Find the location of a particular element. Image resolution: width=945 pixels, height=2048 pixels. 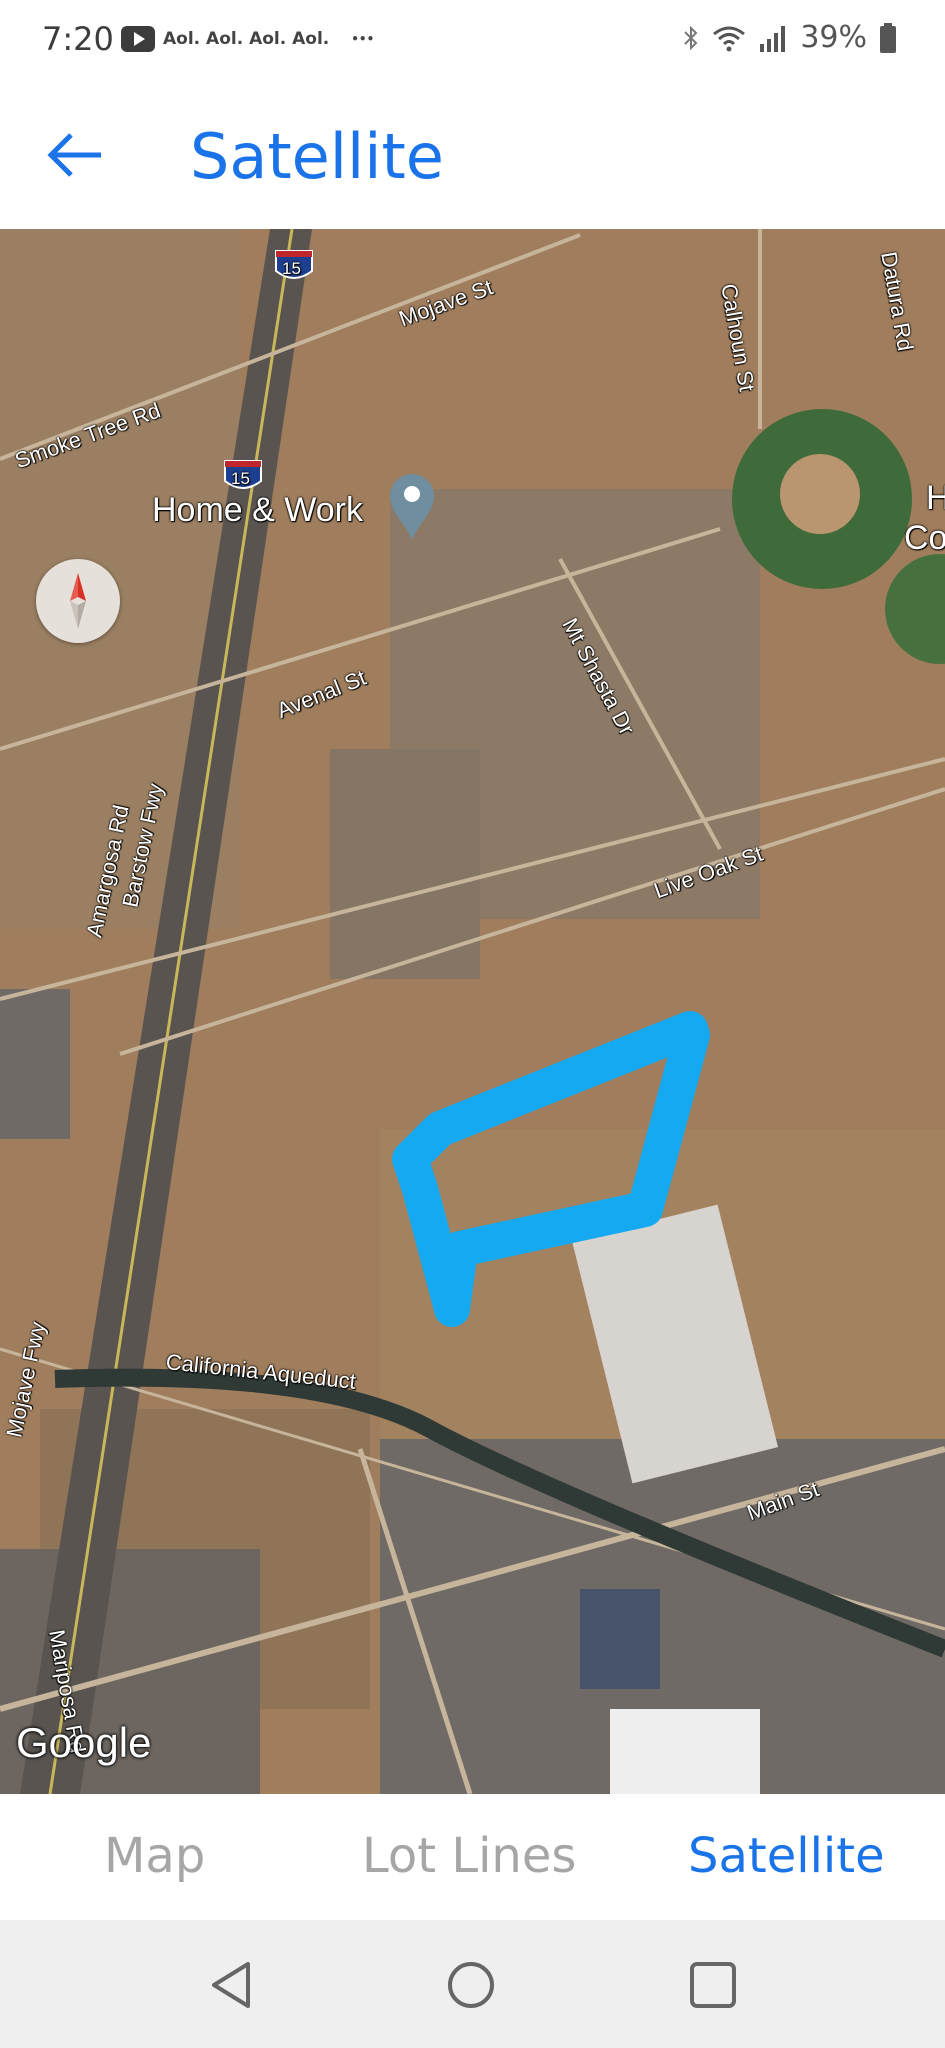

compass-icon is located at coordinates (78, 601).